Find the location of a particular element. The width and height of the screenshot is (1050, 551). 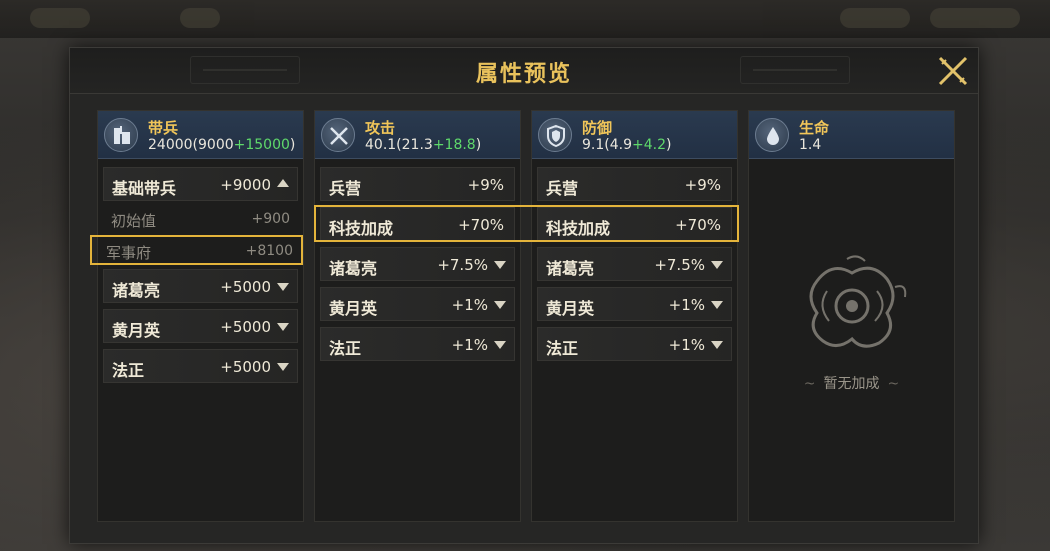

subrow-value: +8100 is located at coordinates (269, 251).